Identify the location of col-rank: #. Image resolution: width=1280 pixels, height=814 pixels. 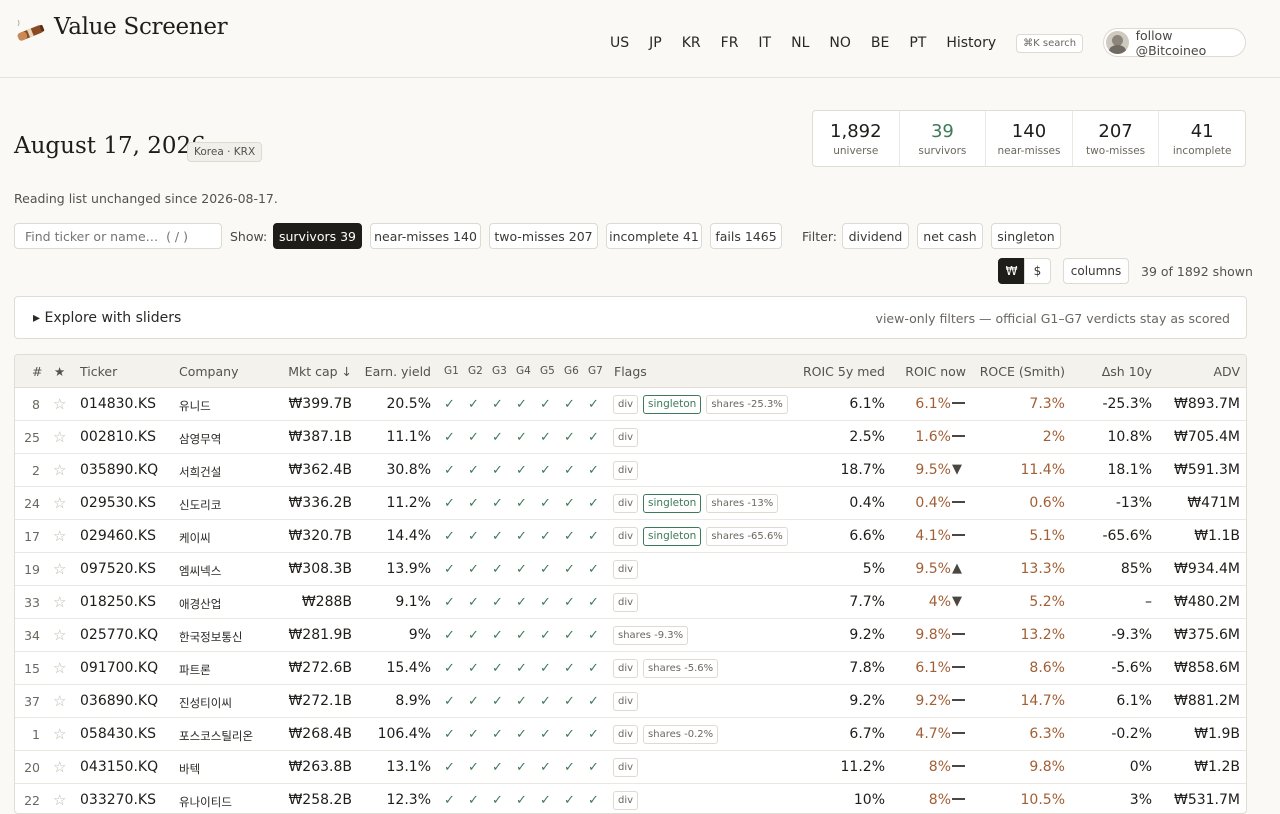
(37, 371).